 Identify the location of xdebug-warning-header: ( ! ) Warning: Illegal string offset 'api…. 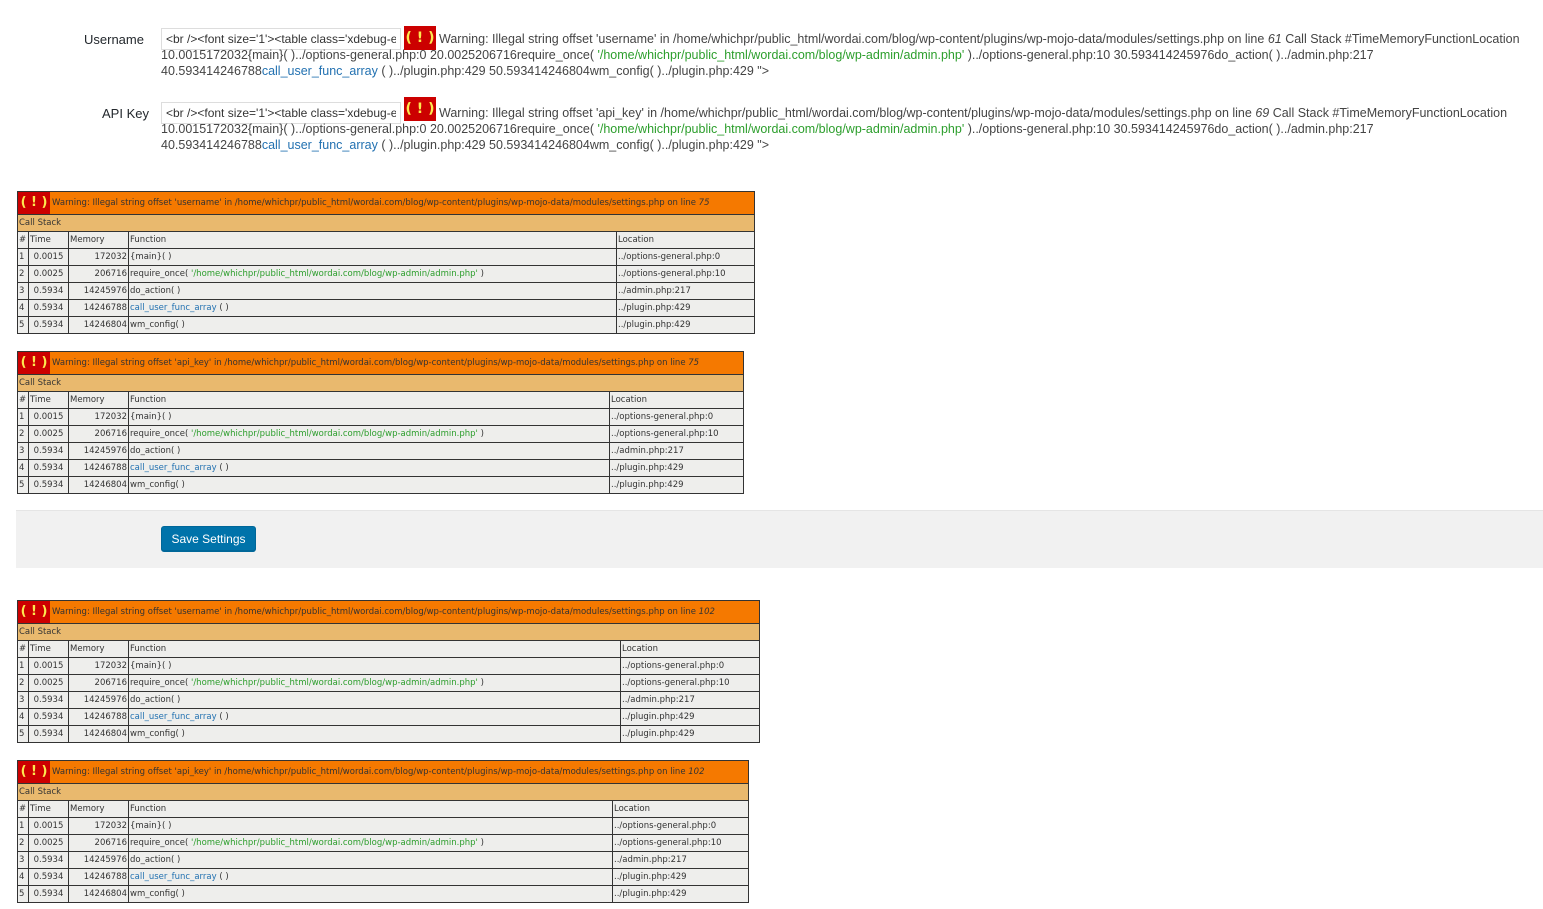
(383, 772).